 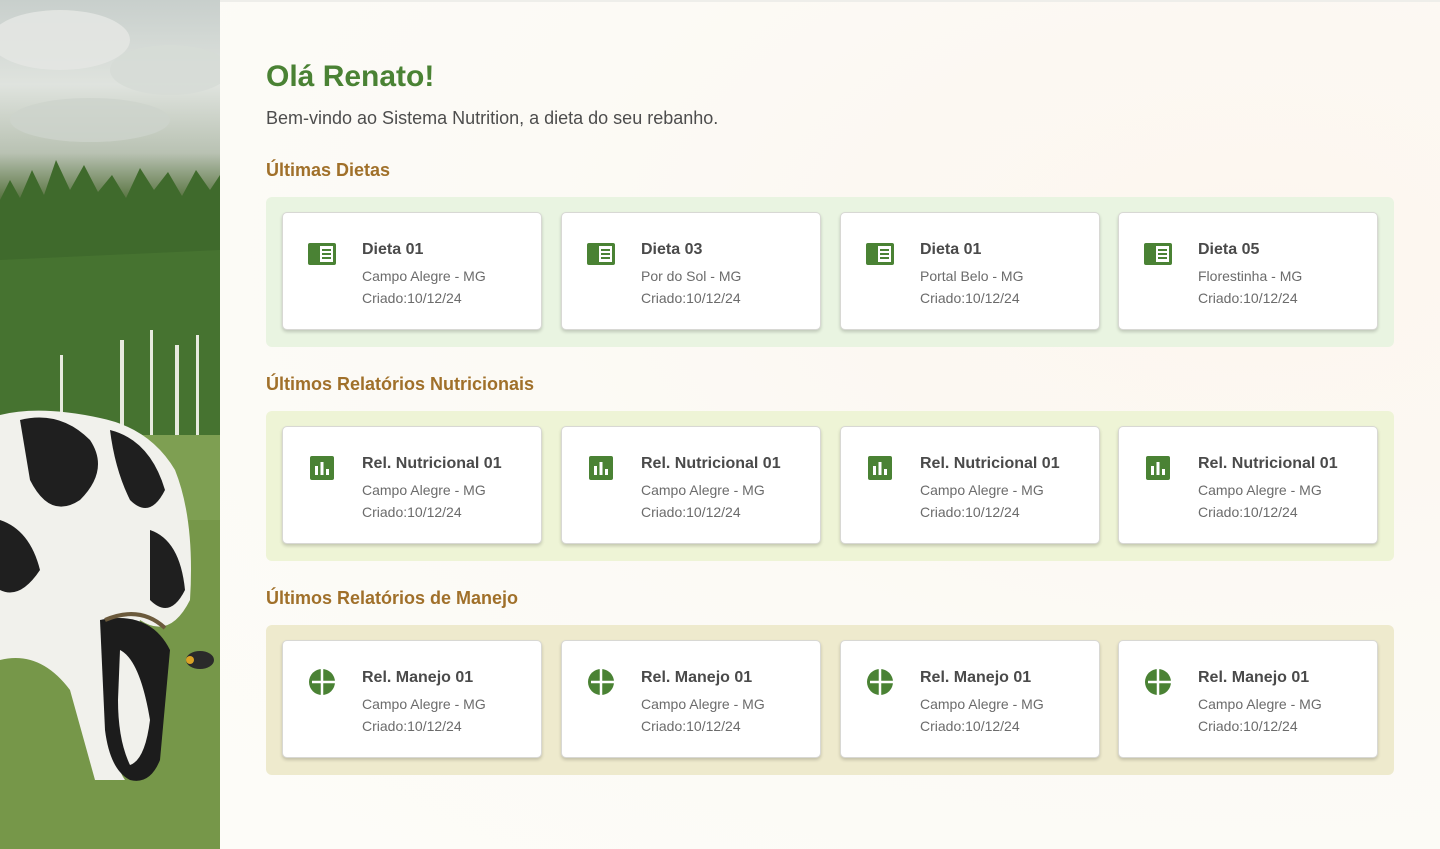 I want to click on section-title-diets: Últimas Dietas, so click(x=328, y=170).